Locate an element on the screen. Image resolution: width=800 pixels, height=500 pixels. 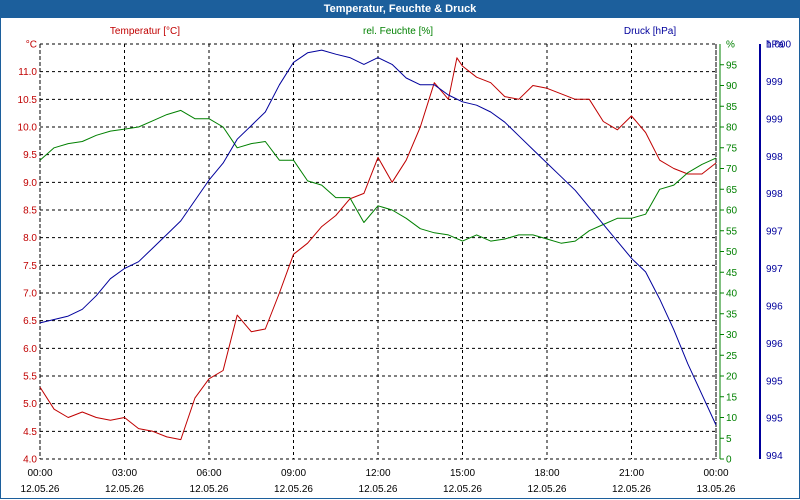
x-tick-time: 06:00 is located at coordinates (208, 473).